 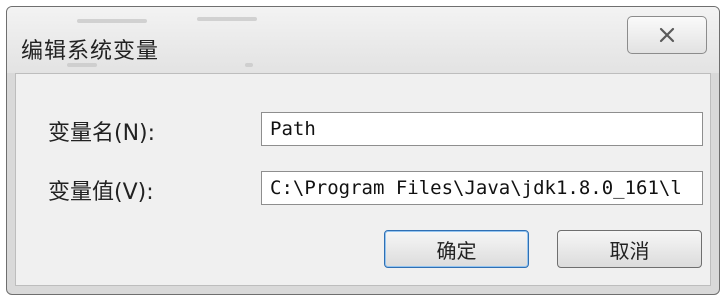 I want to click on ok-button: 确定, so click(x=456, y=249).